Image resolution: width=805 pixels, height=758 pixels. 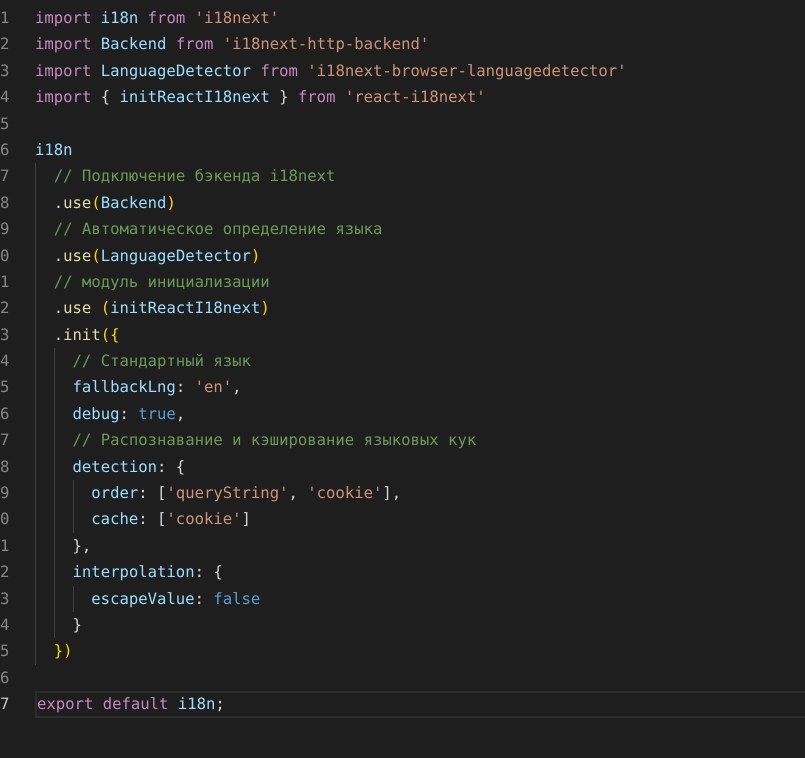 I want to click on code-line: import i18n from 'i18next', so click(x=157, y=18).